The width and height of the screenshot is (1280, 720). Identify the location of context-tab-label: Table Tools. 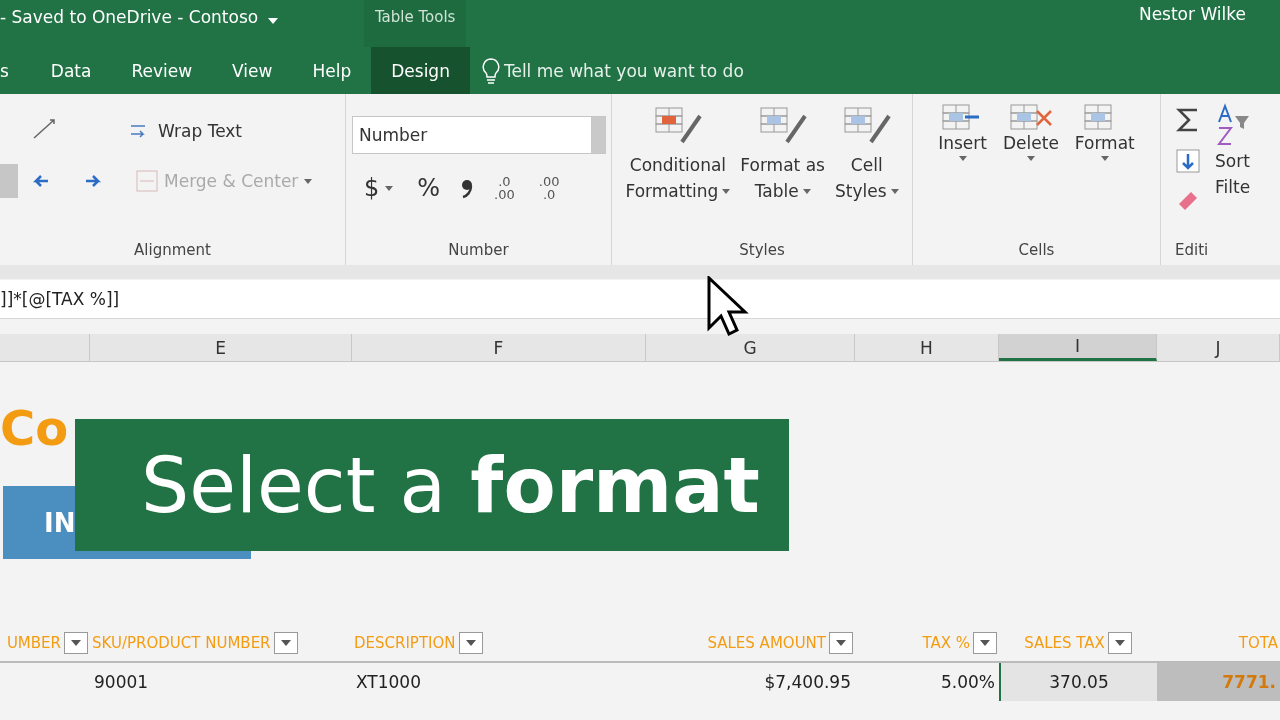
(415, 23).